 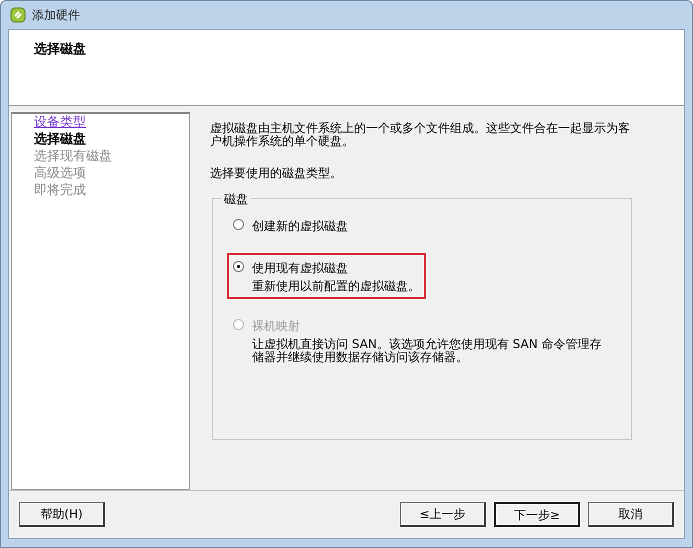 What do you see at coordinates (300, 268) in the screenshot?
I see `option-label: 使用现有虚拟磁盘` at bounding box center [300, 268].